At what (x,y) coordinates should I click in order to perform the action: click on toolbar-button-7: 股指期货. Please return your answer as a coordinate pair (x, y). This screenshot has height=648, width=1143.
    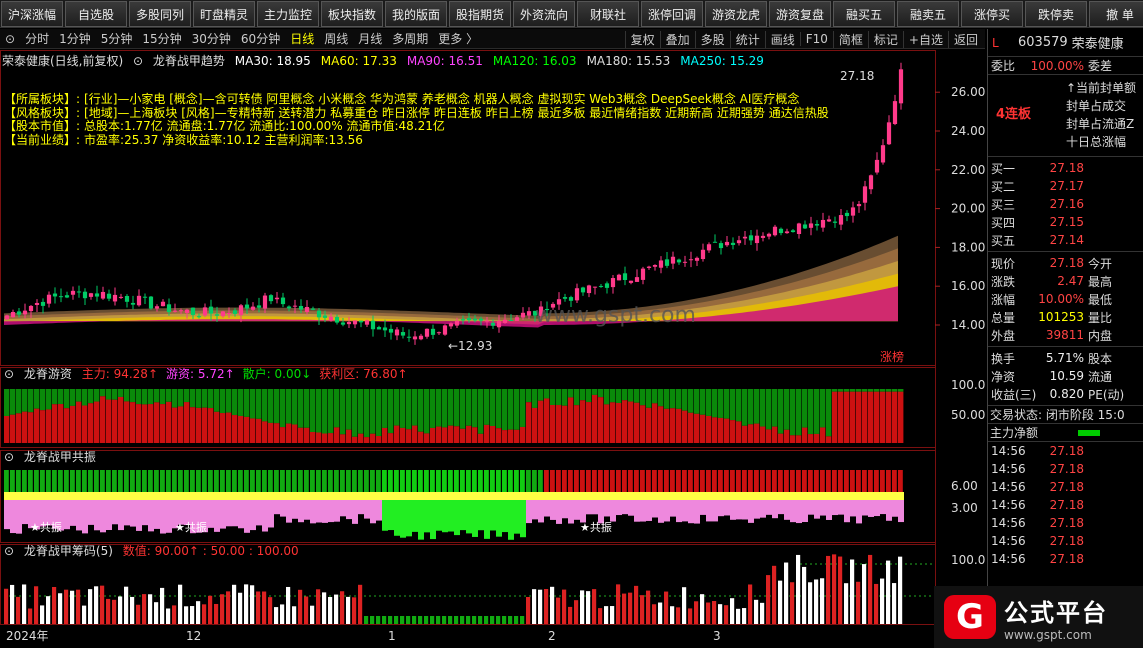
    Looking at the image, I should click on (480, 14).